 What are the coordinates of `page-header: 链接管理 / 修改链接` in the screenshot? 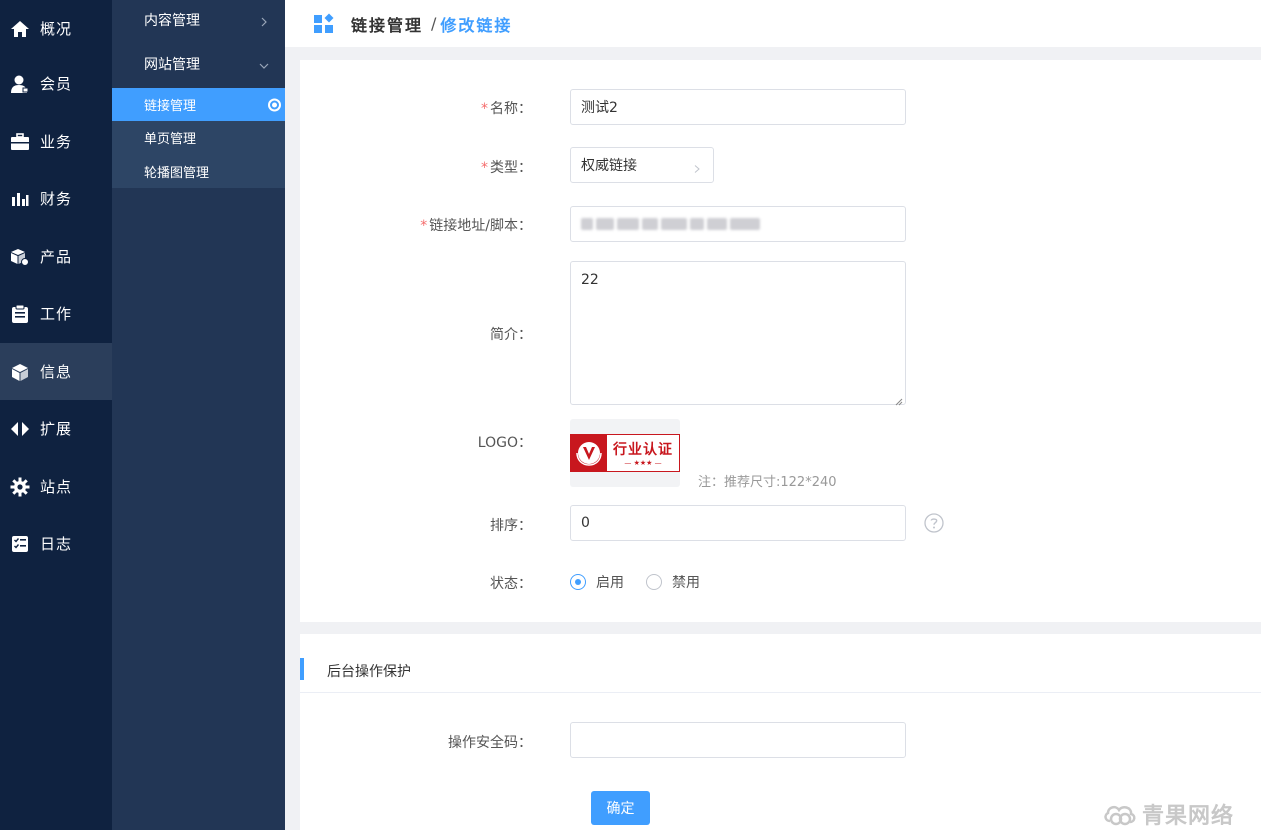 It's located at (773, 23).